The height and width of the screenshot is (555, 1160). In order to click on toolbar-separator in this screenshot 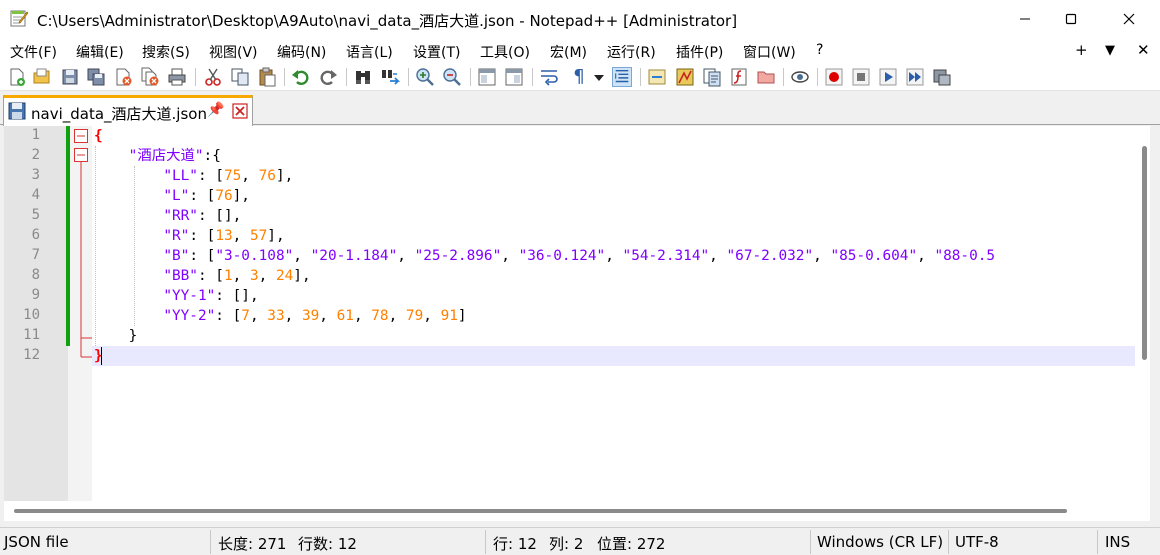, I will do `click(783, 77)`.